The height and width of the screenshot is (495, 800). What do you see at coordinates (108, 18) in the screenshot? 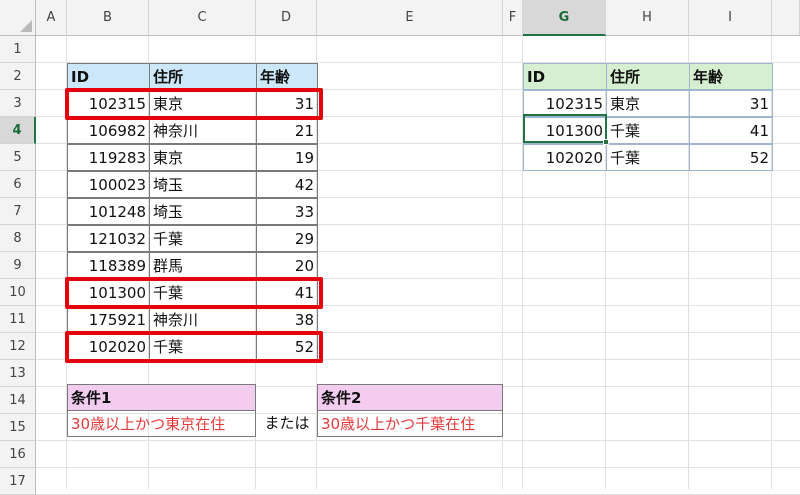
I see `column-header-b: B` at bounding box center [108, 18].